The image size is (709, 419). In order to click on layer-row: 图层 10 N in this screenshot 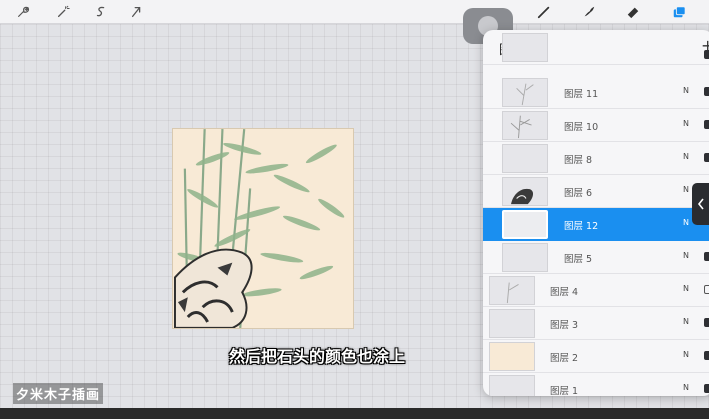, I will do `click(596, 125)`.